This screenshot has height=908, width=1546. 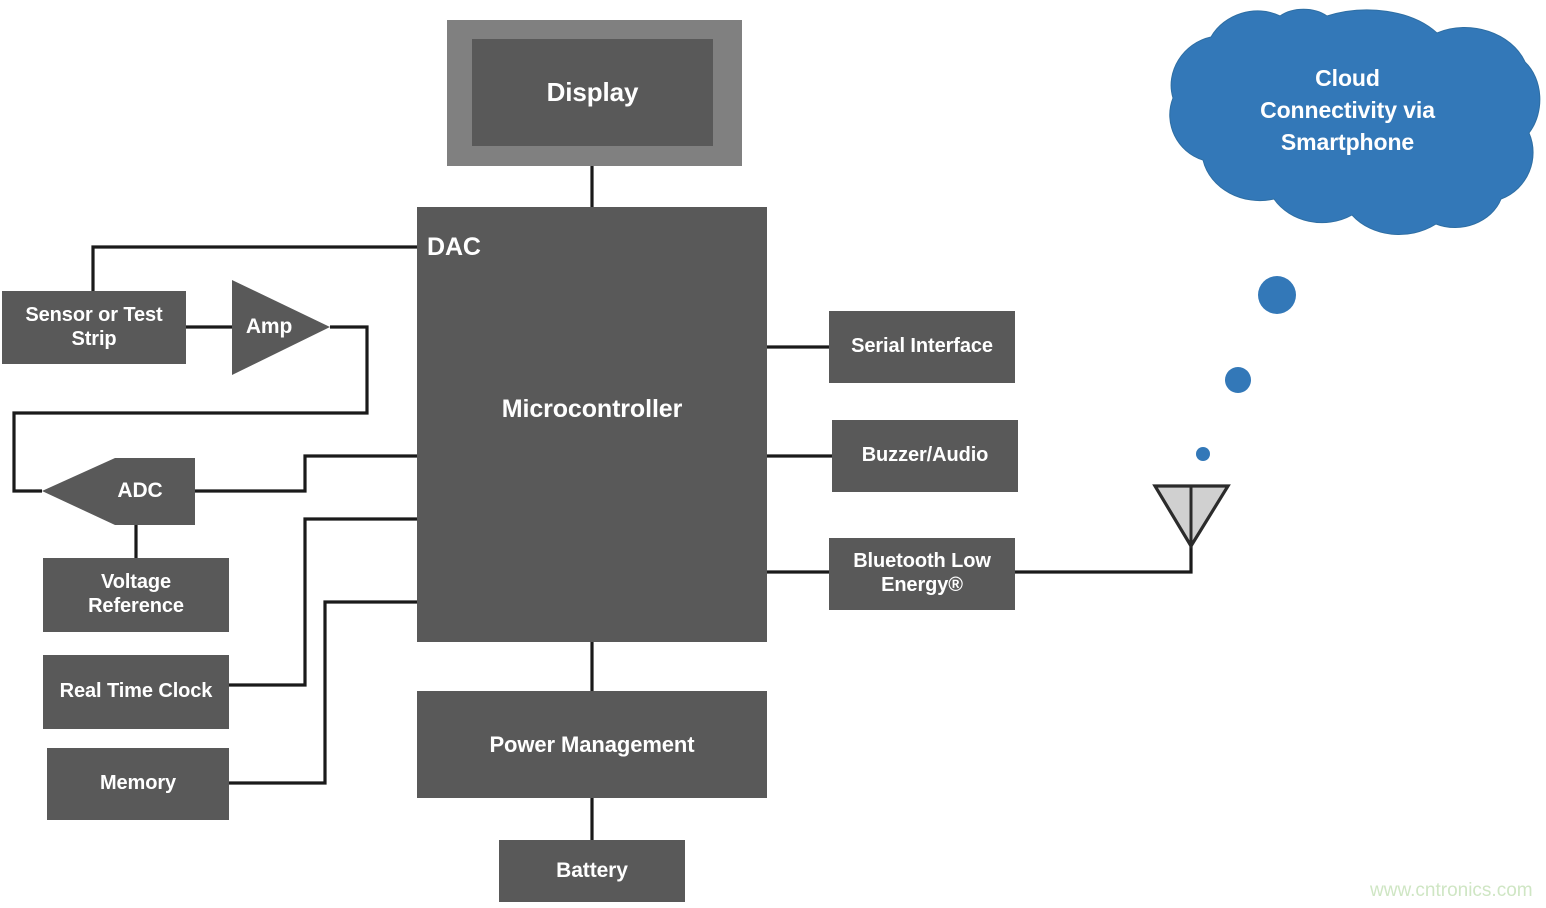 What do you see at coordinates (281, 327) in the screenshot?
I see `amp-triangle` at bounding box center [281, 327].